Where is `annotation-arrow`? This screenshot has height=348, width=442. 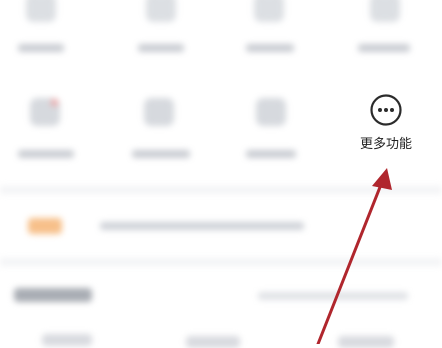
annotation-arrow is located at coordinates (354, 256).